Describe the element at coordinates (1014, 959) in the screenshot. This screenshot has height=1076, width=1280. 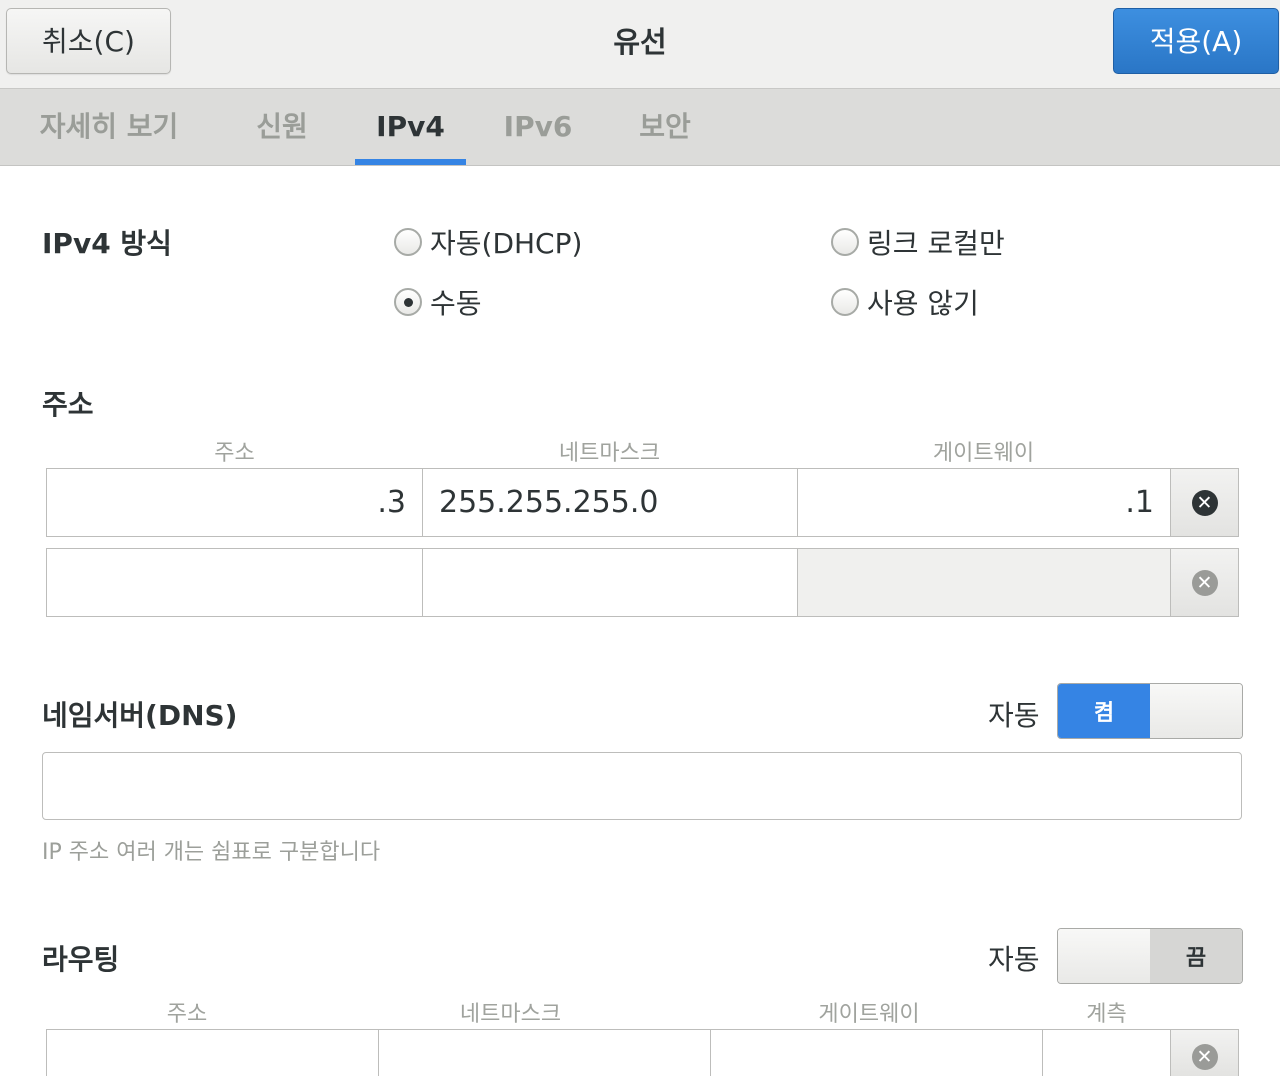
I see `routes-auto-label: 자동` at that location.